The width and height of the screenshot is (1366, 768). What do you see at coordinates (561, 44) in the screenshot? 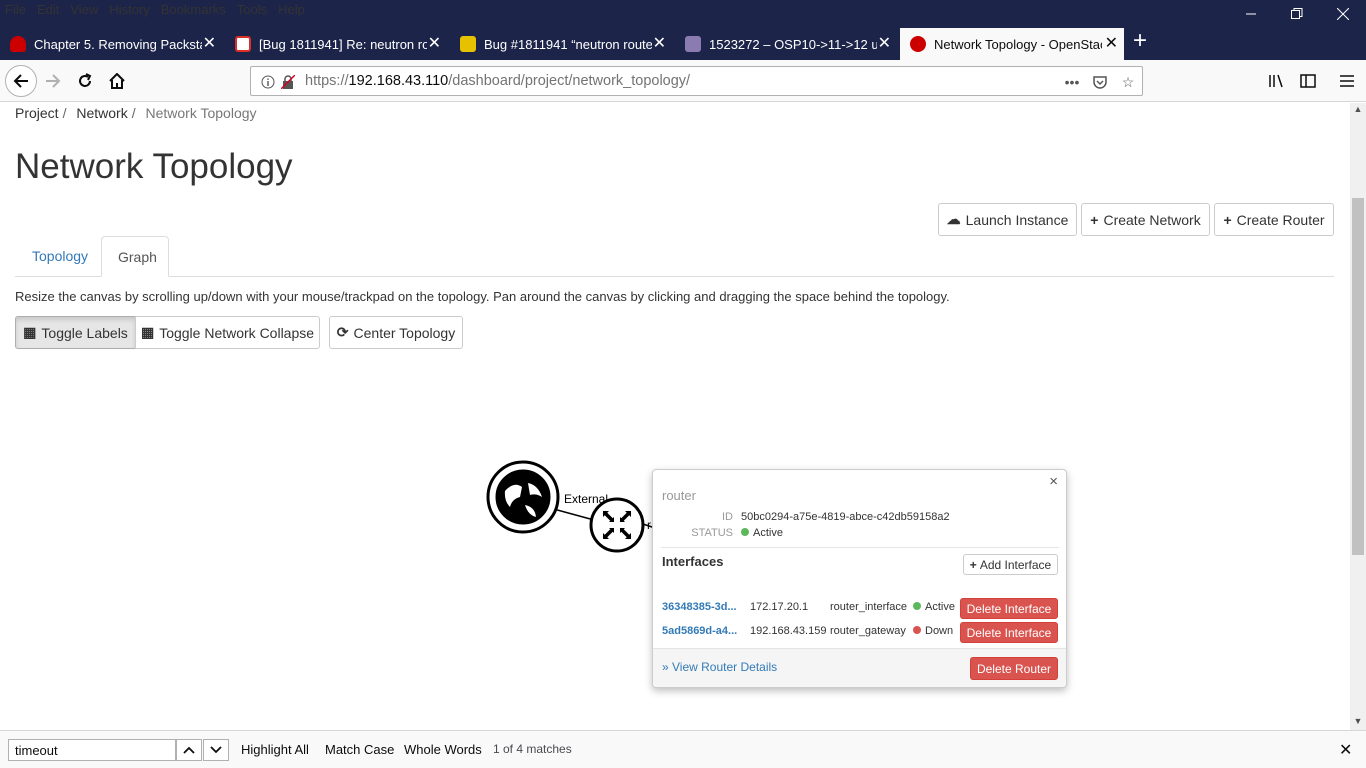
I see `browser-tab: Bug #1811941 “neutron routers ✕` at bounding box center [561, 44].